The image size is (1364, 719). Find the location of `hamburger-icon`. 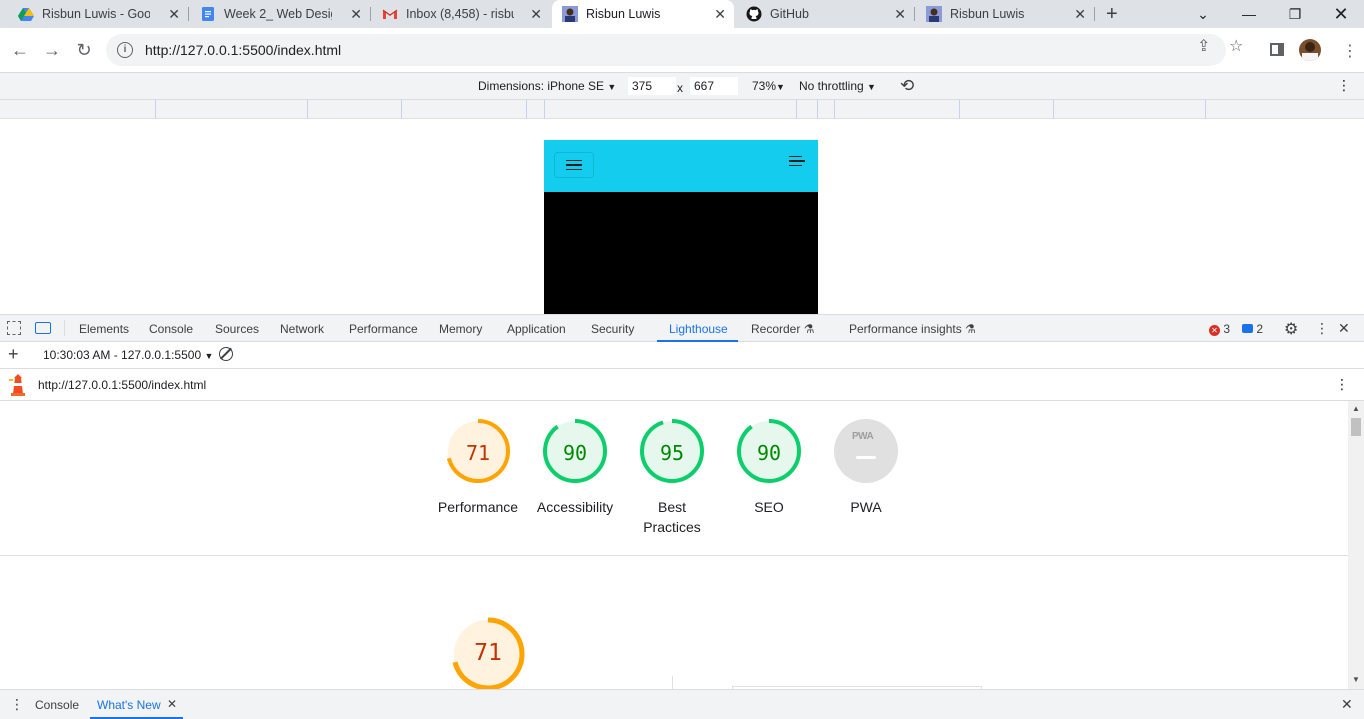

hamburger-icon is located at coordinates (797, 161).